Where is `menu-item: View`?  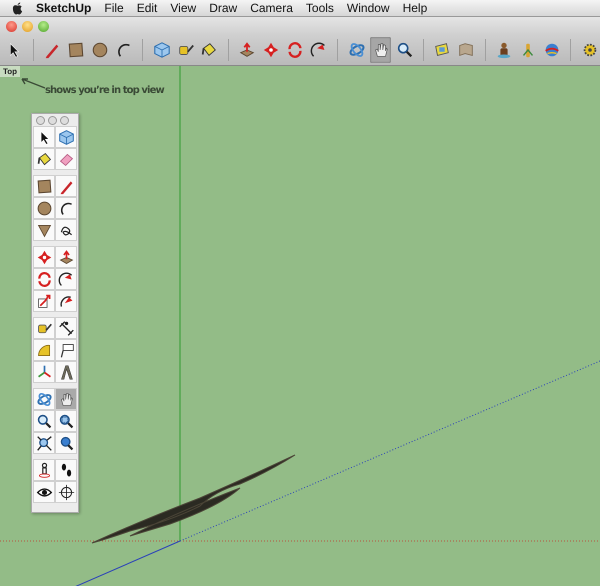 menu-item: View is located at coordinates (183, 8).